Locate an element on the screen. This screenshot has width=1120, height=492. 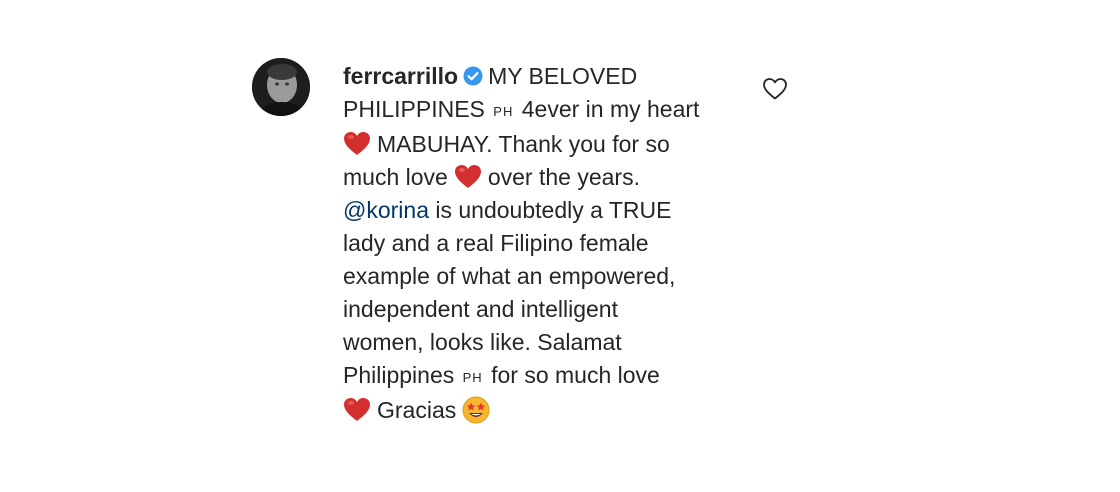
comment-text-segment: is undoubtedly a TRUE is located at coordinates (553, 210).